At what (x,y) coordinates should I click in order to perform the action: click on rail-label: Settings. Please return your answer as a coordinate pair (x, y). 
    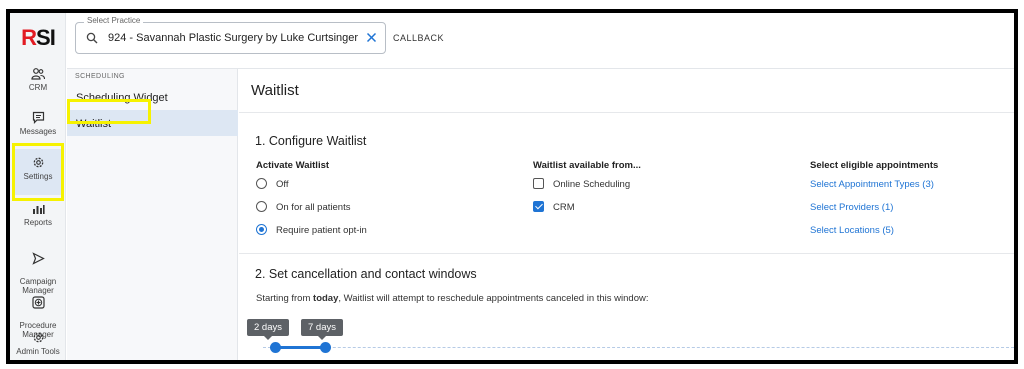
    Looking at the image, I should click on (38, 176).